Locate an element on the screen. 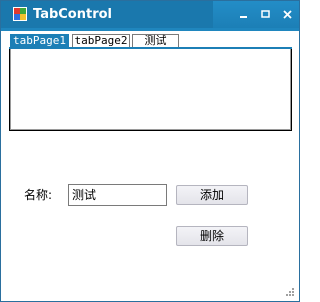 The width and height of the screenshot is (320, 302). title-bar: TabControl is located at coordinates (150, 14).